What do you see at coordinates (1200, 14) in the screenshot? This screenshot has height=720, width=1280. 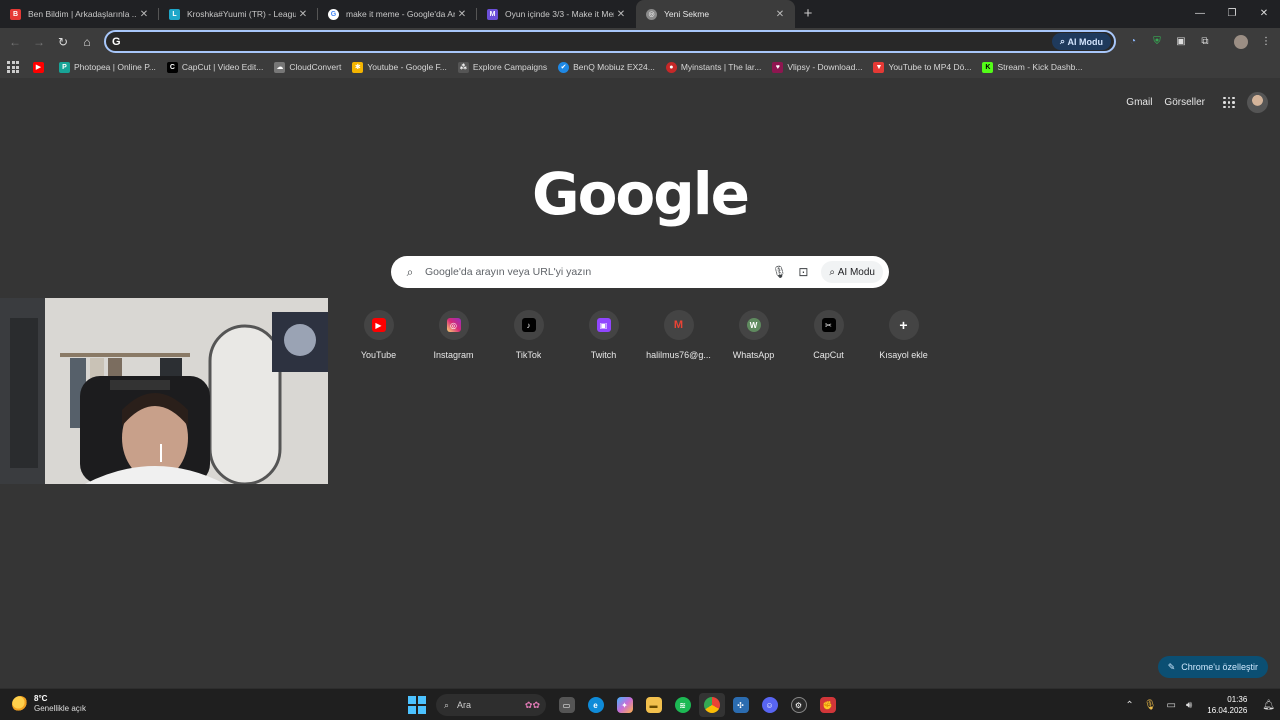 I see `minimize-button: —` at bounding box center [1200, 14].